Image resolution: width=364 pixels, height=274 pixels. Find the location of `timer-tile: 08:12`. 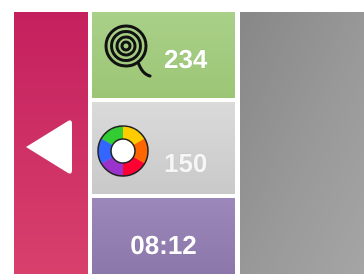

timer-tile: 08:12 is located at coordinates (163, 236).